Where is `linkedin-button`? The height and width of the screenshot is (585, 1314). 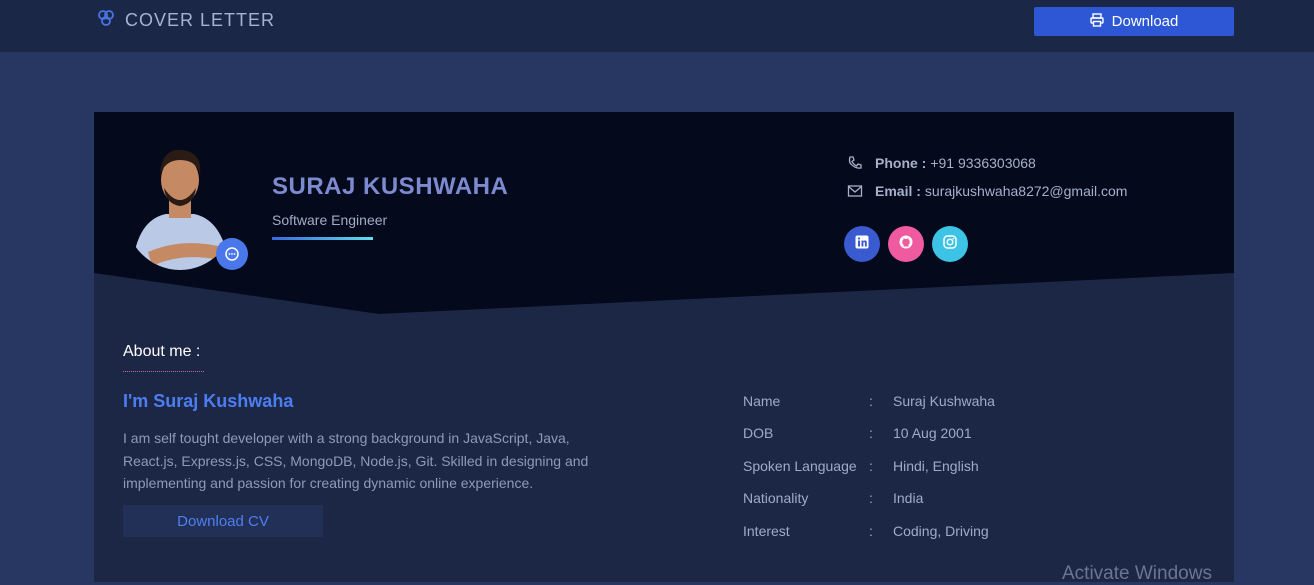
linkedin-button is located at coordinates (862, 244).